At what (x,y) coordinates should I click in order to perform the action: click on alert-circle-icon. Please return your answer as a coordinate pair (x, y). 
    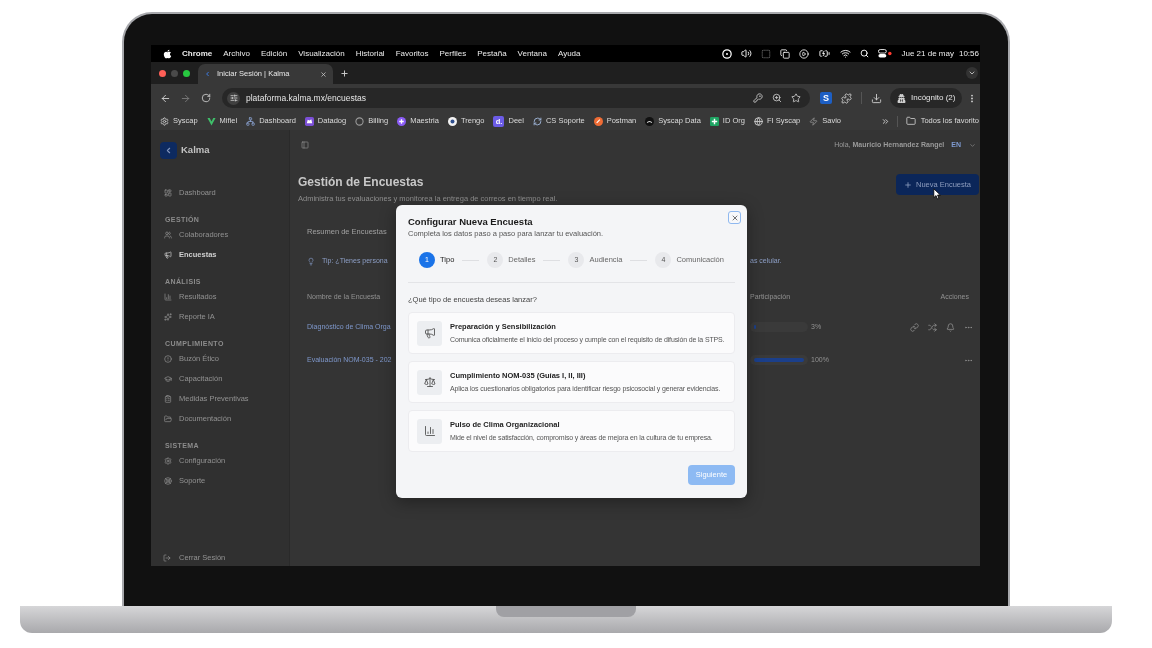
    Looking at the image, I should click on (168, 359).